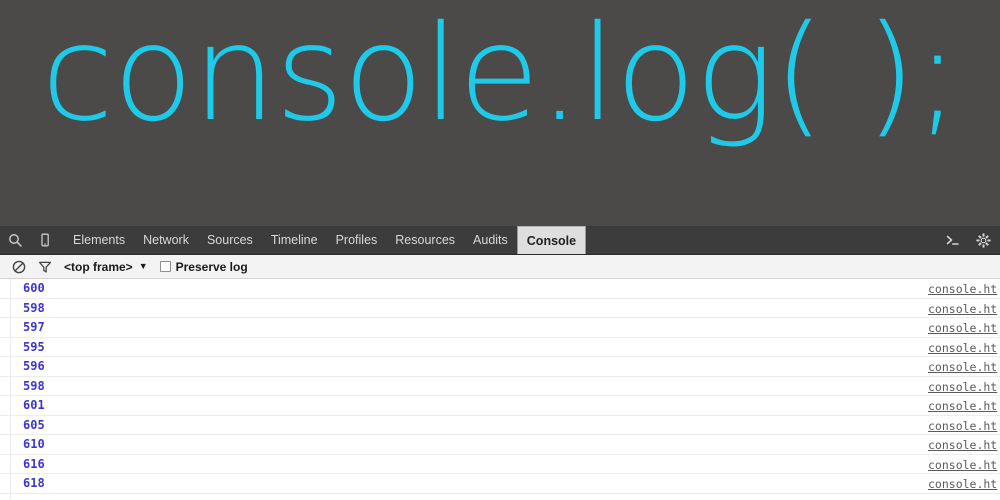 The image size is (1000, 500). Describe the element at coordinates (211, 266) in the screenshot. I see `preserve-log-label: Preserve log` at that location.